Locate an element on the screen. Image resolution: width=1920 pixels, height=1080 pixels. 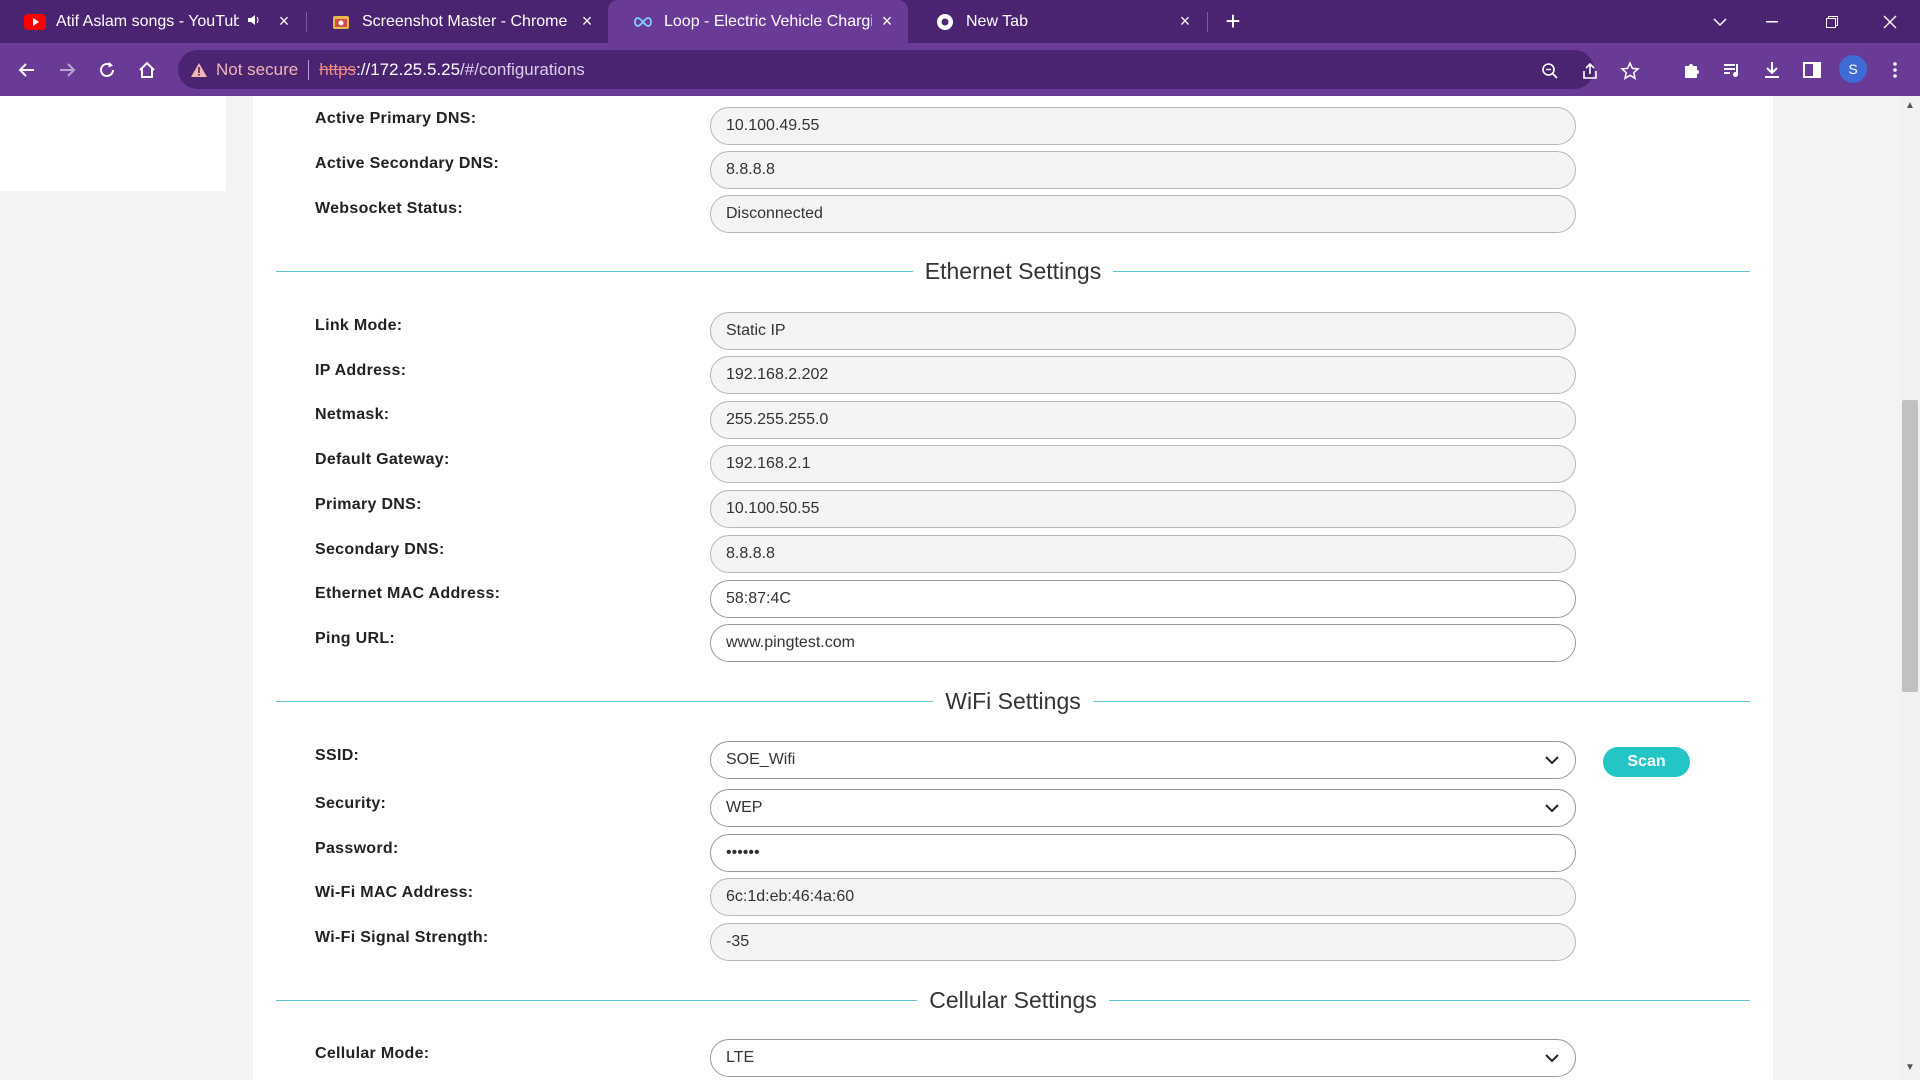
url-text: https://172.25.5.25/#/configurations is located at coordinates (452, 70).